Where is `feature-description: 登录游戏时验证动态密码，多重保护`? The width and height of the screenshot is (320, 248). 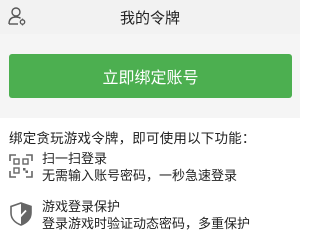 feature-description: 登录游戏时验证动态密码，多重保护 is located at coordinates (146, 224).